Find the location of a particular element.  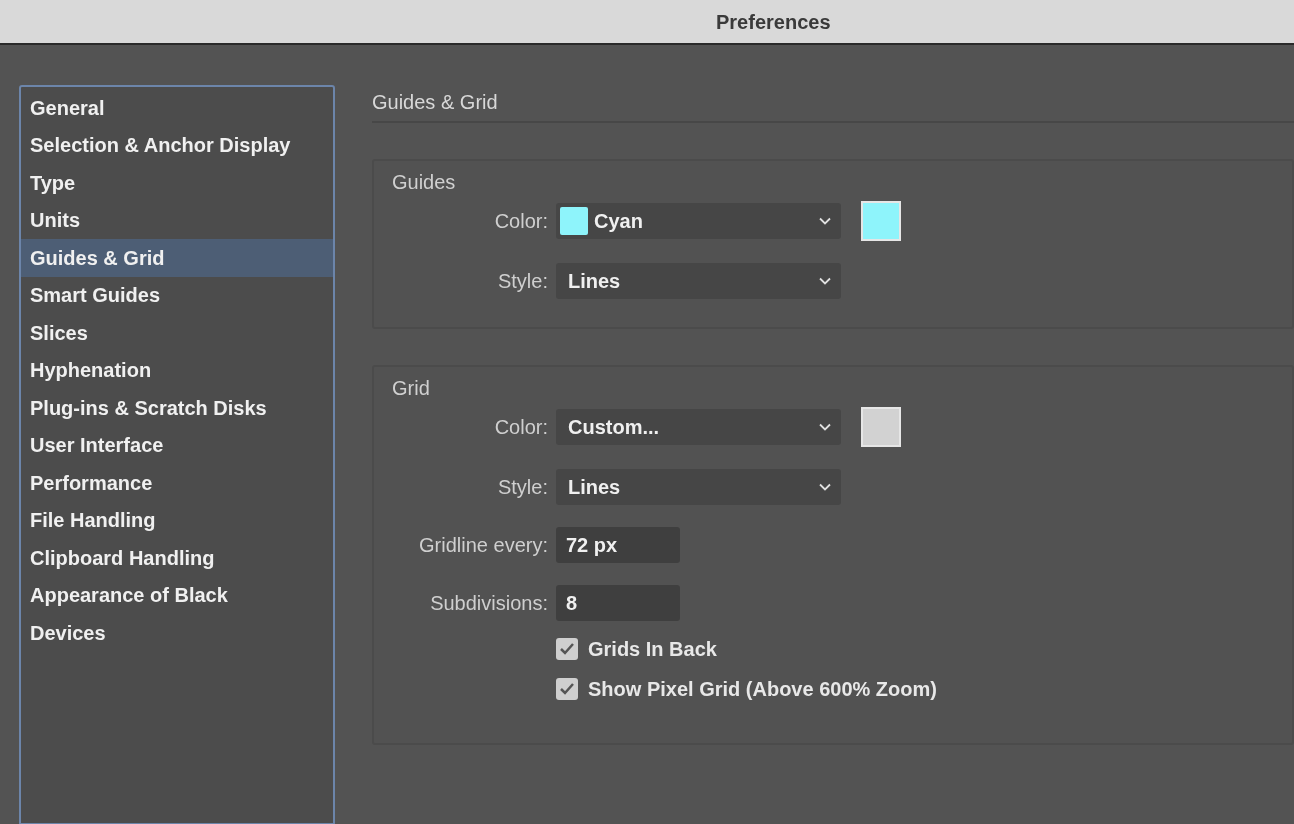

sidebar-item: General is located at coordinates (177, 108).